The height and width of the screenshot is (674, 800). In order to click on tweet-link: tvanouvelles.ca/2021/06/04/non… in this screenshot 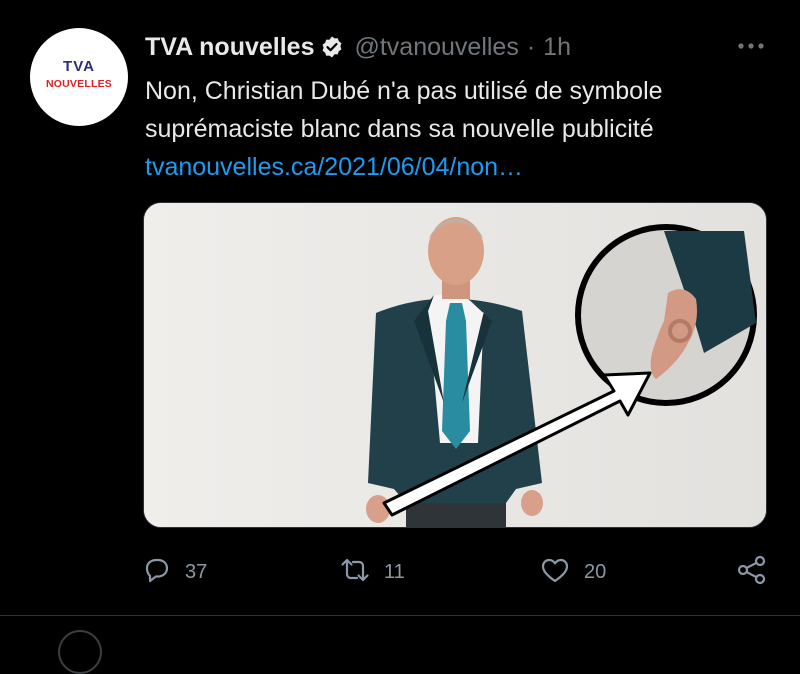, I will do `click(465, 167)`.